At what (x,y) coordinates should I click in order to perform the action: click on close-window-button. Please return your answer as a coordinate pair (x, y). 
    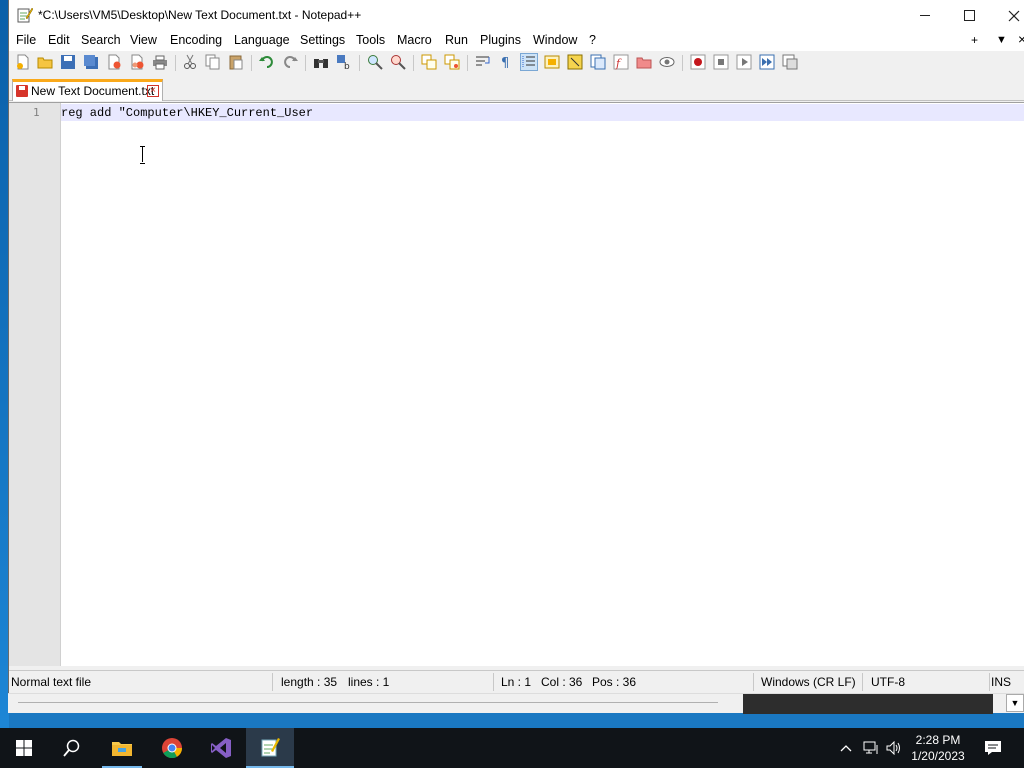
    Looking at the image, I should click on (1007, 15).